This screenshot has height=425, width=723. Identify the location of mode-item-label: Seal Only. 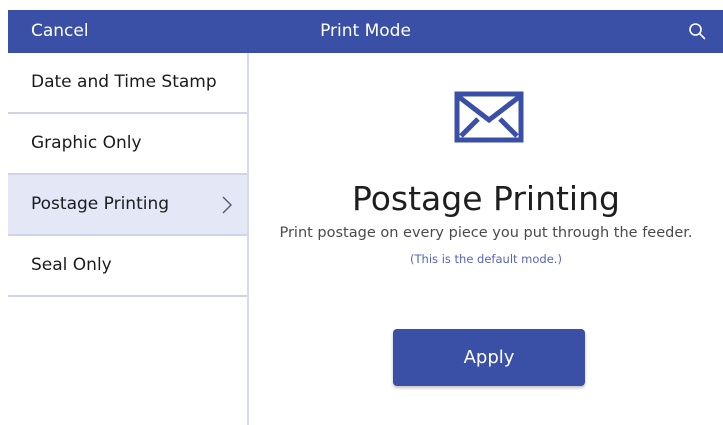
(71, 265).